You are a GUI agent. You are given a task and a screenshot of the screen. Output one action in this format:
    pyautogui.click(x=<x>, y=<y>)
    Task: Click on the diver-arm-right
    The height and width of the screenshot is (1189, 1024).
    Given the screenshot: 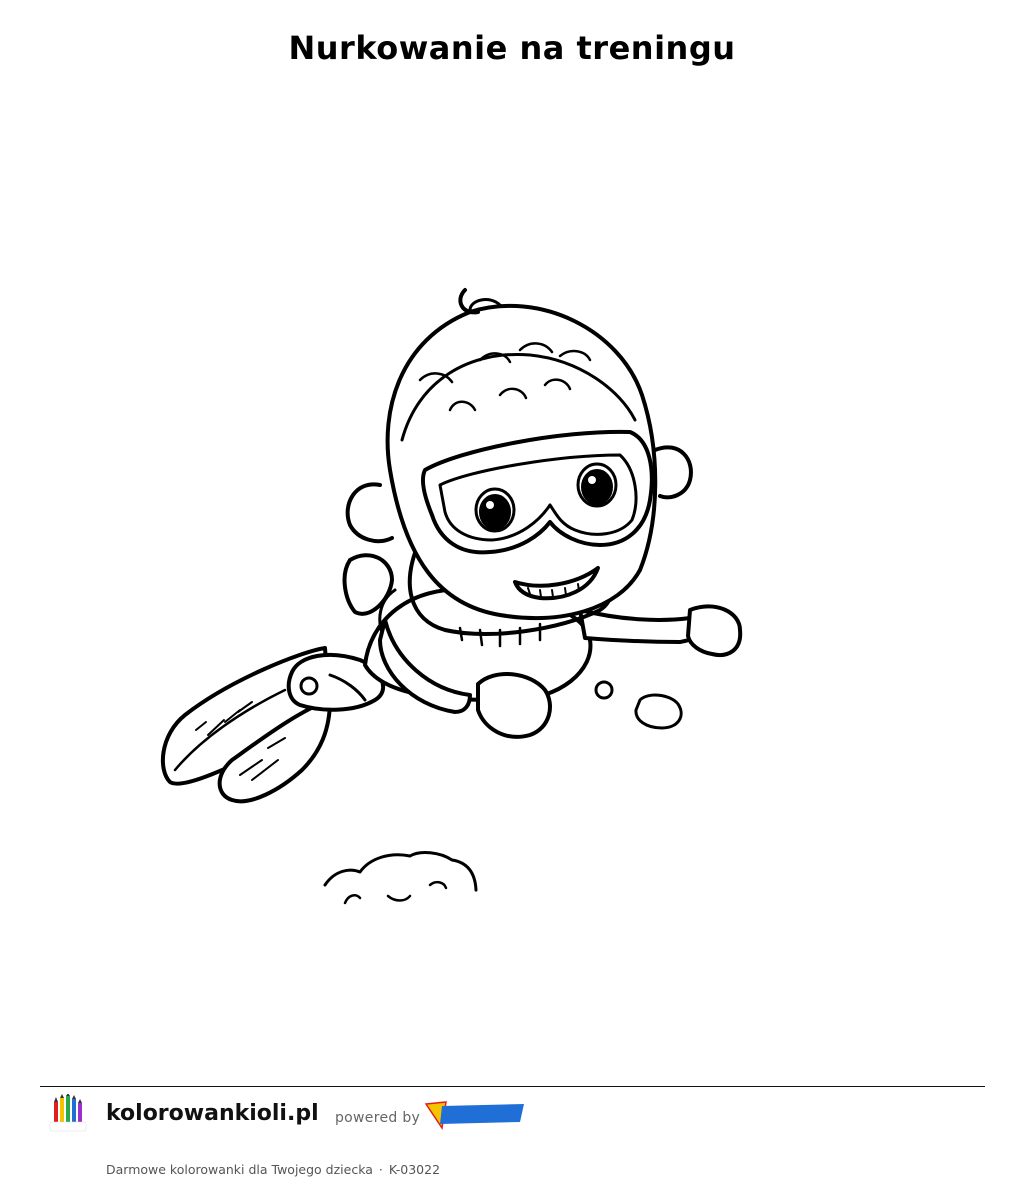 What is the action you would take?
    pyautogui.click(x=660, y=630)
    